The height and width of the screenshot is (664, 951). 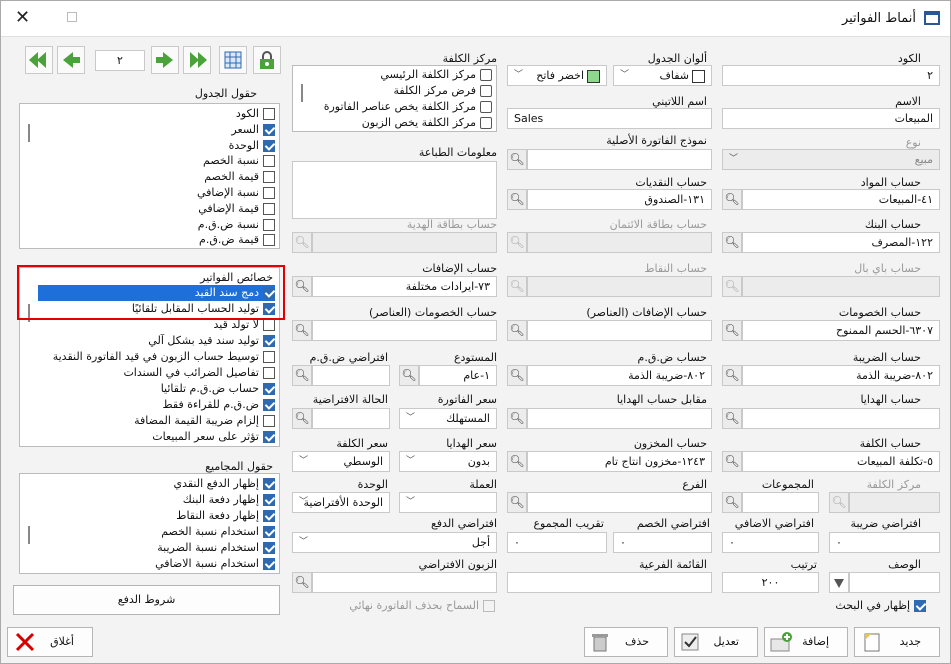 What do you see at coordinates (839, 582) in the screenshot?
I see `dropdown-arrow-icon` at bounding box center [839, 582].